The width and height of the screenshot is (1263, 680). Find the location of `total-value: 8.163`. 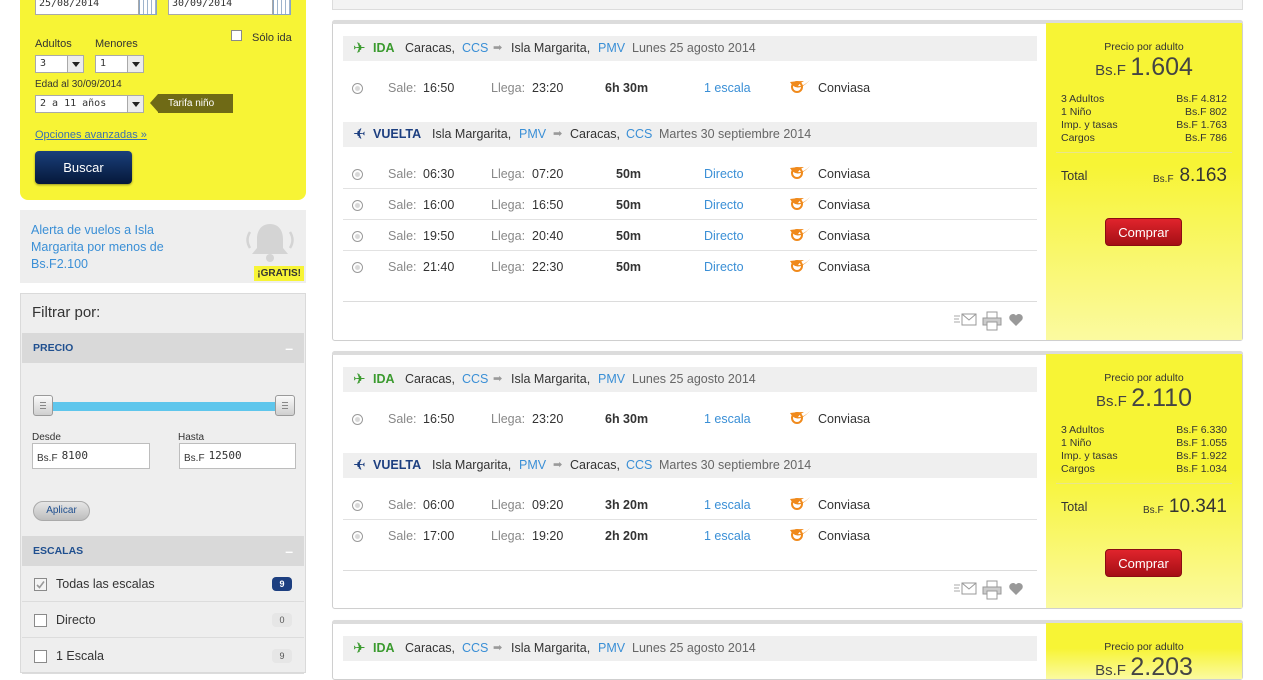

total-value: 8.163 is located at coordinates (1203, 175).